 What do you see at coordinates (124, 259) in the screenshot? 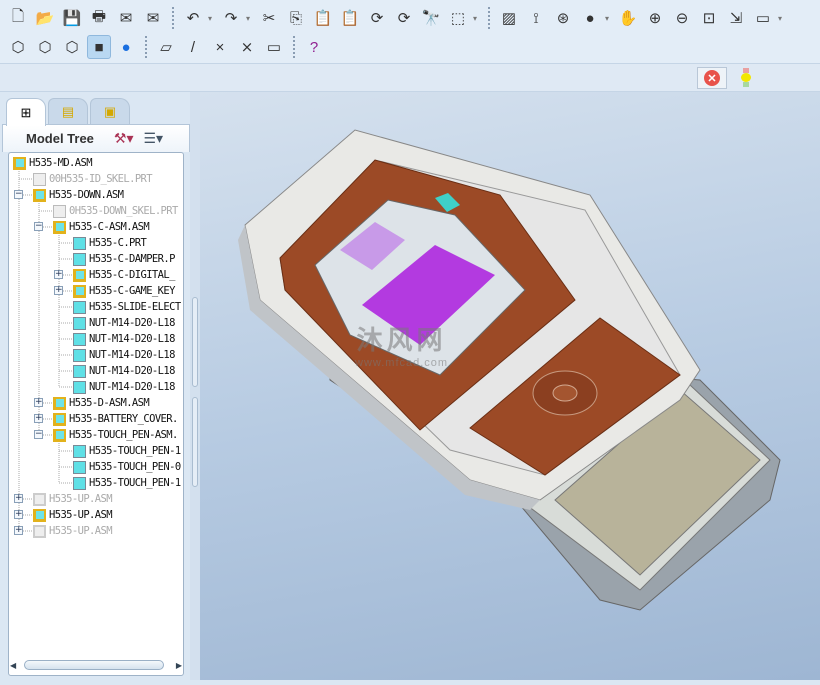
I see `tree-item: H535-C-DAMPER.P` at bounding box center [124, 259].